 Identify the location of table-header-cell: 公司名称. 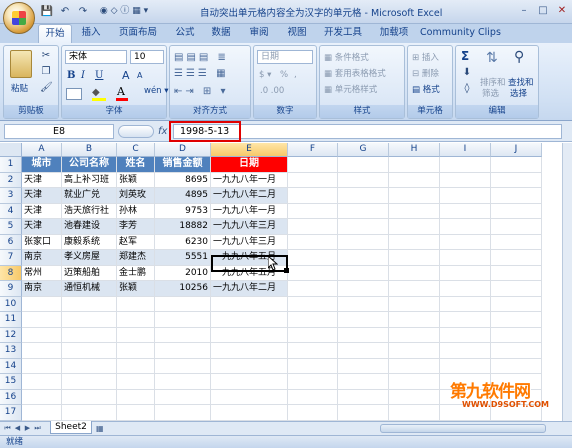
(89, 165).